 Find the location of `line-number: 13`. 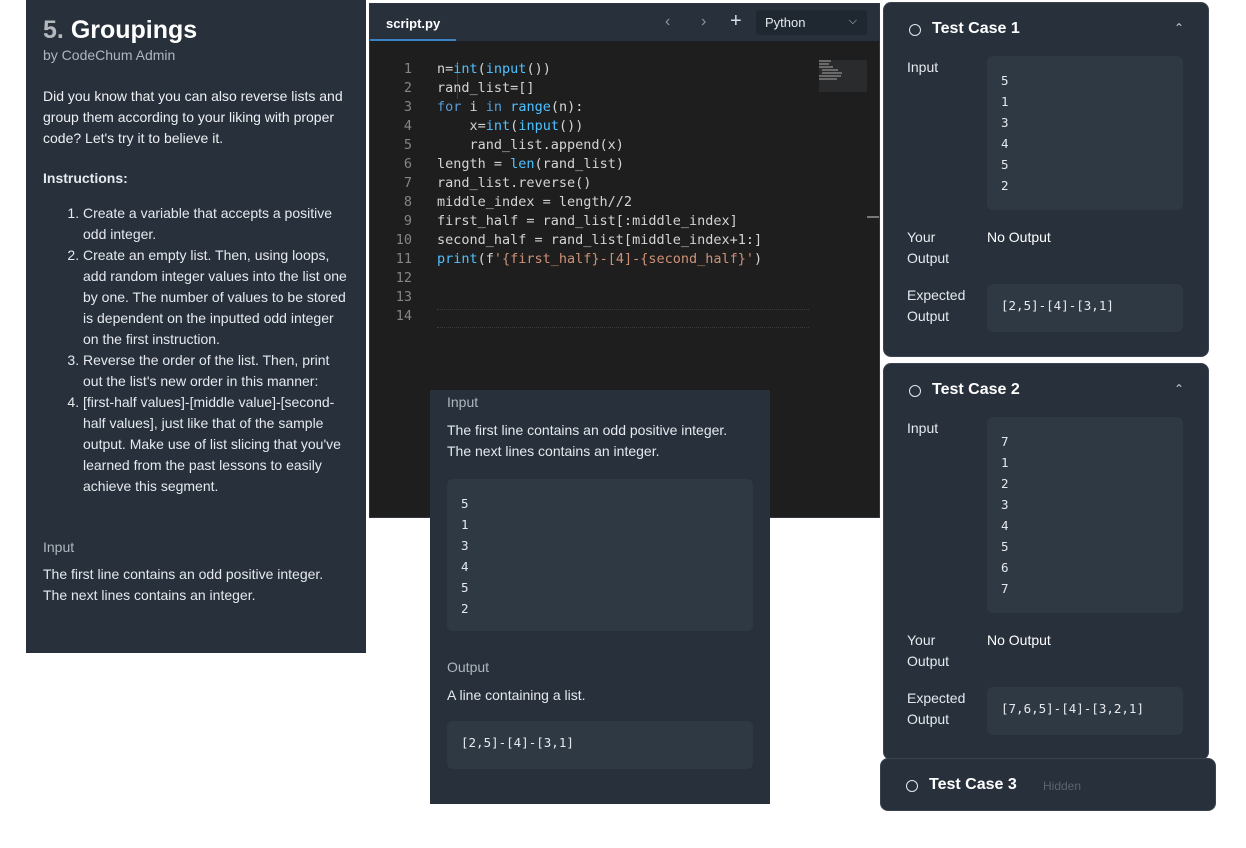

line-number: 13 is located at coordinates (403, 297).